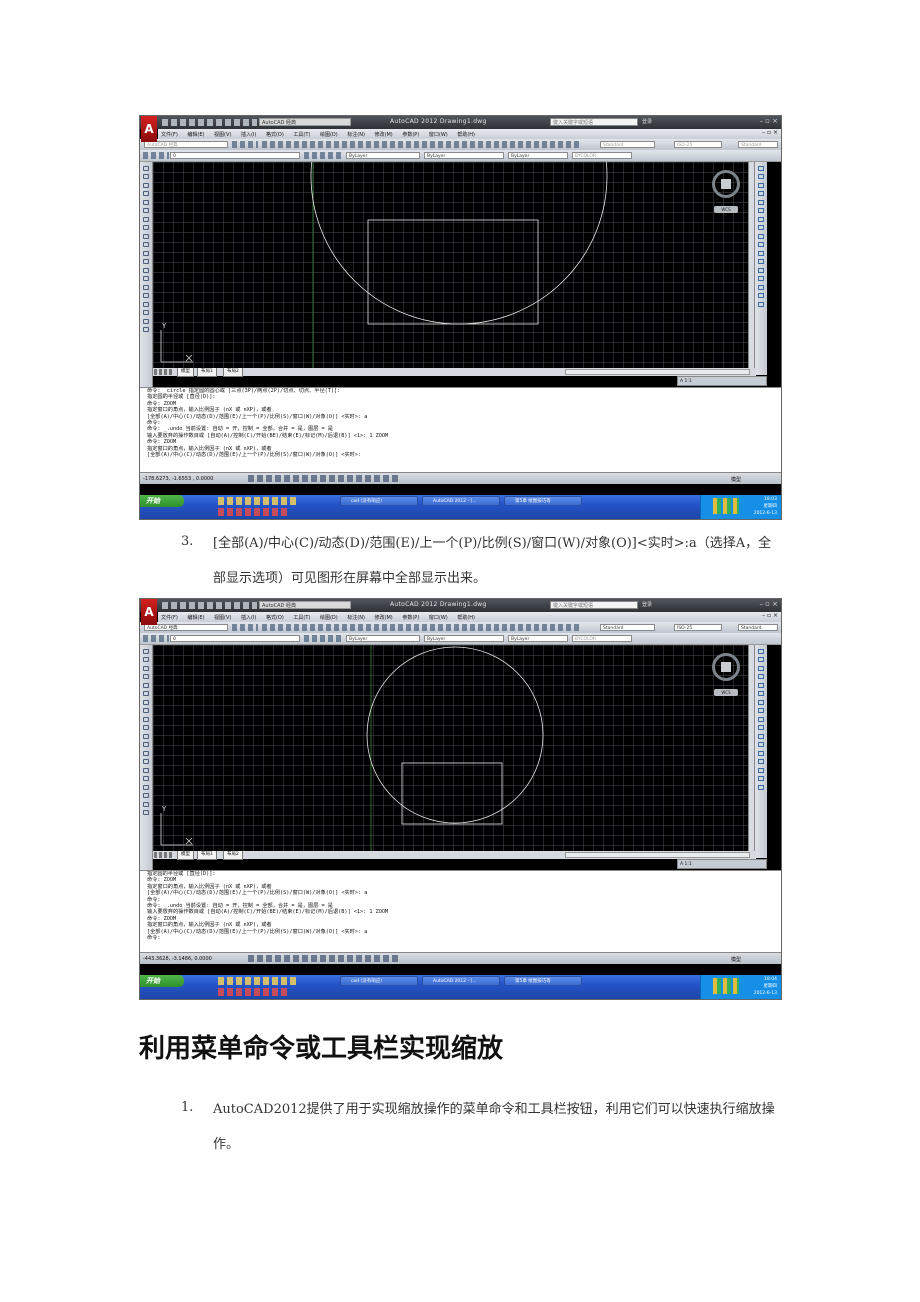 The height and width of the screenshot is (1302, 920). Describe the element at coordinates (543, 981) in the screenshot. I see `taskbar-item-doc: 第5章 绘图技巧等` at that location.